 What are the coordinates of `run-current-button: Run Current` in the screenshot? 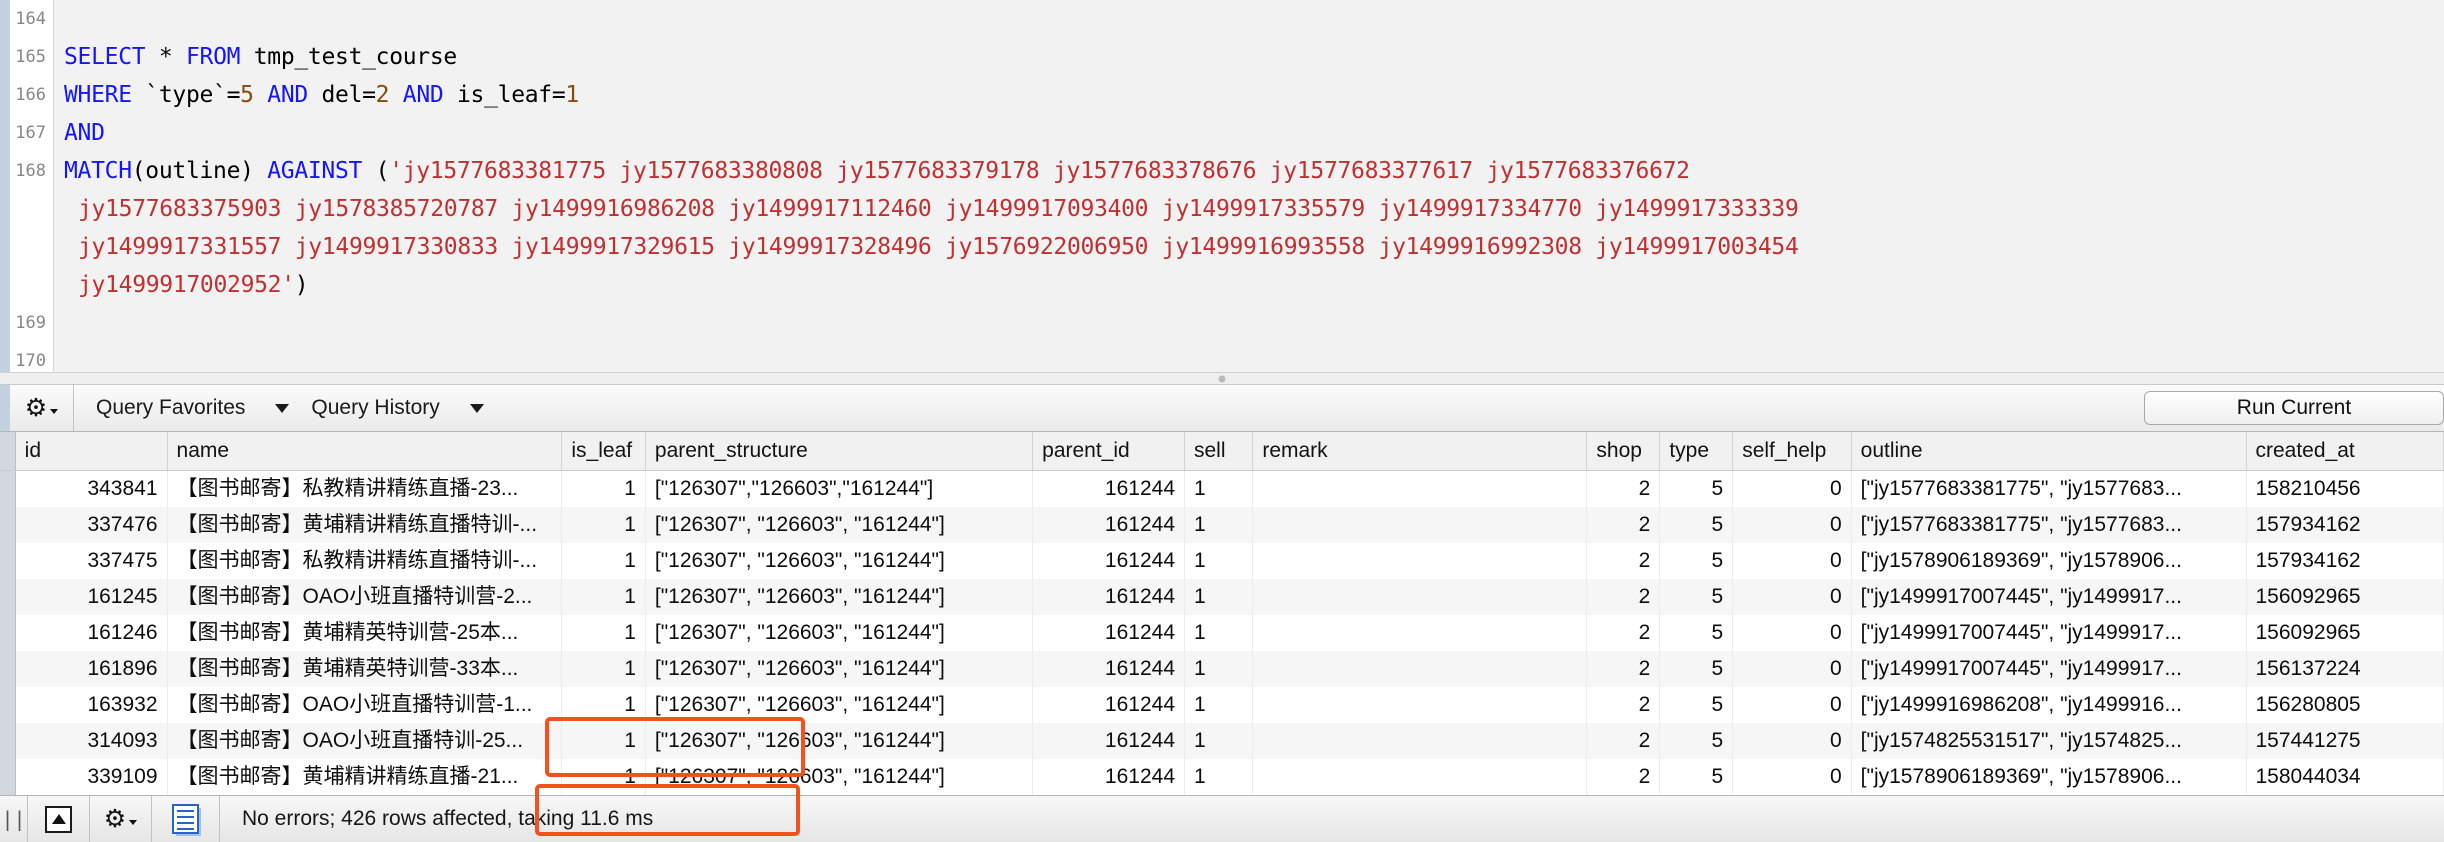 It's located at (2294, 408).